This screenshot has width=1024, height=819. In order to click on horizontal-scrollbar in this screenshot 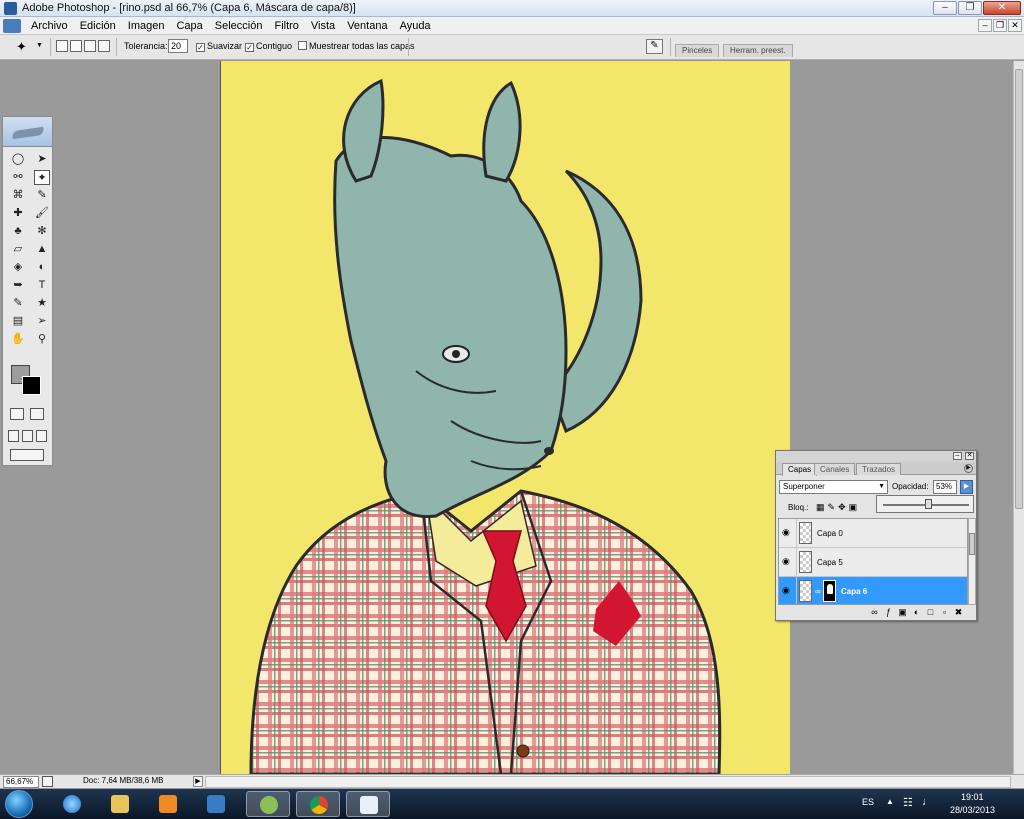, I will do `click(608, 782)`.